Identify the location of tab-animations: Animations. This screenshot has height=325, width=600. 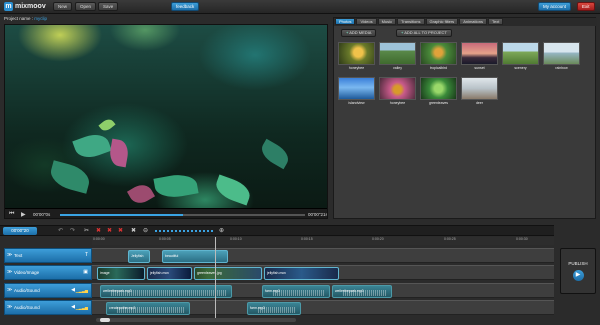
(473, 21).